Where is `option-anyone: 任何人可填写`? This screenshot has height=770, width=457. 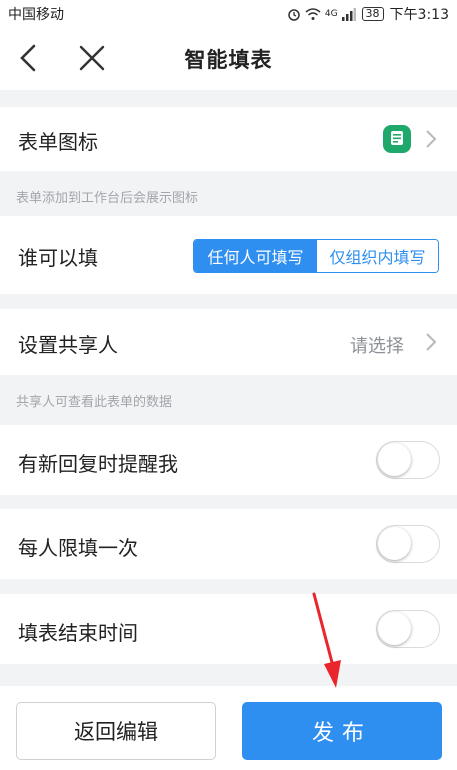 option-anyone: 任何人可填写 is located at coordinates (255, 256).